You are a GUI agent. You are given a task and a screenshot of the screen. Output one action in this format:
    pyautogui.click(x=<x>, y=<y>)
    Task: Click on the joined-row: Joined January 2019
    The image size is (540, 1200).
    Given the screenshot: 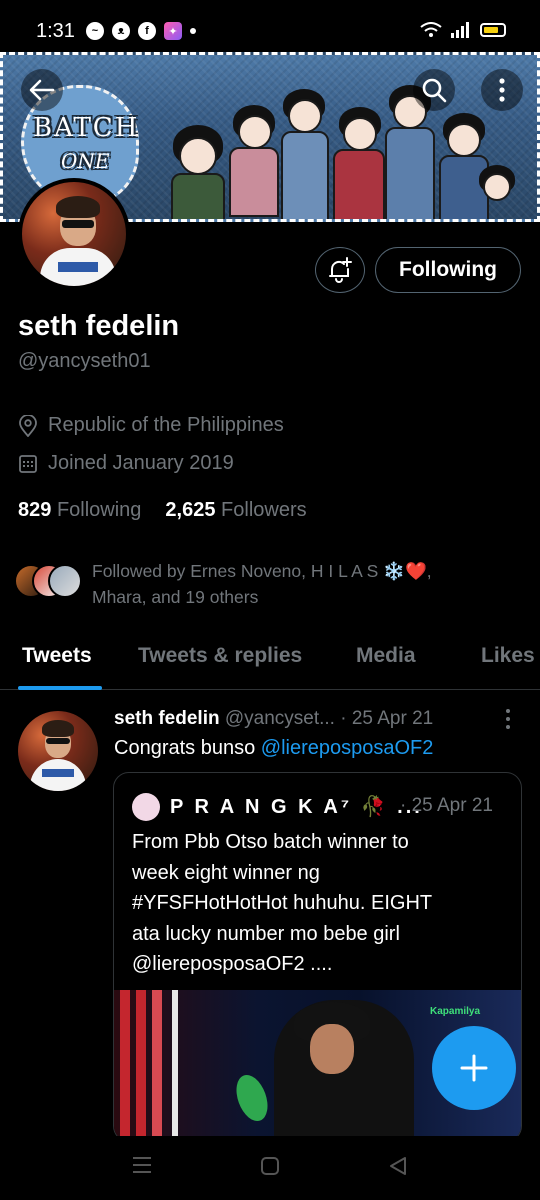 What is the action you would take?
    pyautogui.click(x=126, y=463)
    